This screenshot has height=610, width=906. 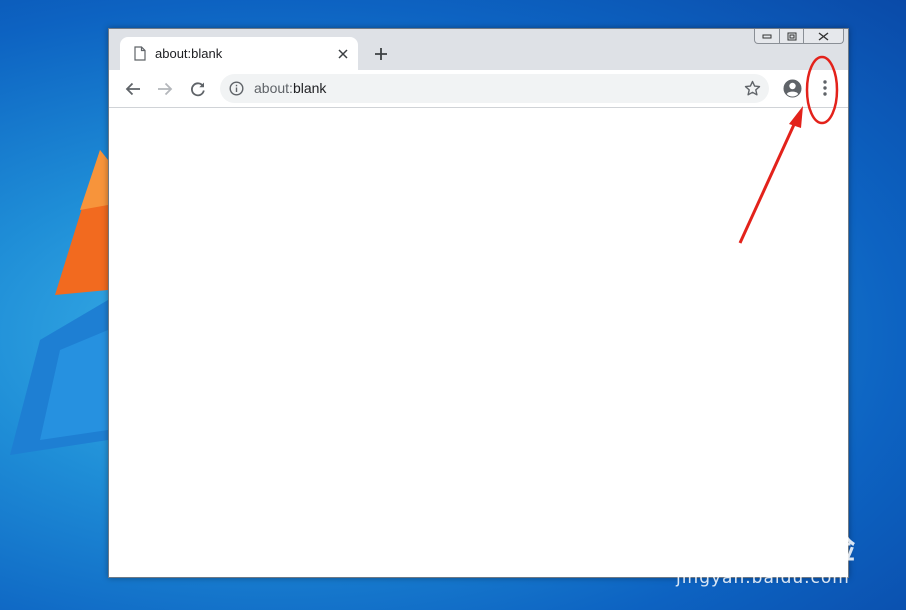 What do you see at coordinates (752, 88) in the screenshot?
I see `star-icon` at bounding box center [752, 88].